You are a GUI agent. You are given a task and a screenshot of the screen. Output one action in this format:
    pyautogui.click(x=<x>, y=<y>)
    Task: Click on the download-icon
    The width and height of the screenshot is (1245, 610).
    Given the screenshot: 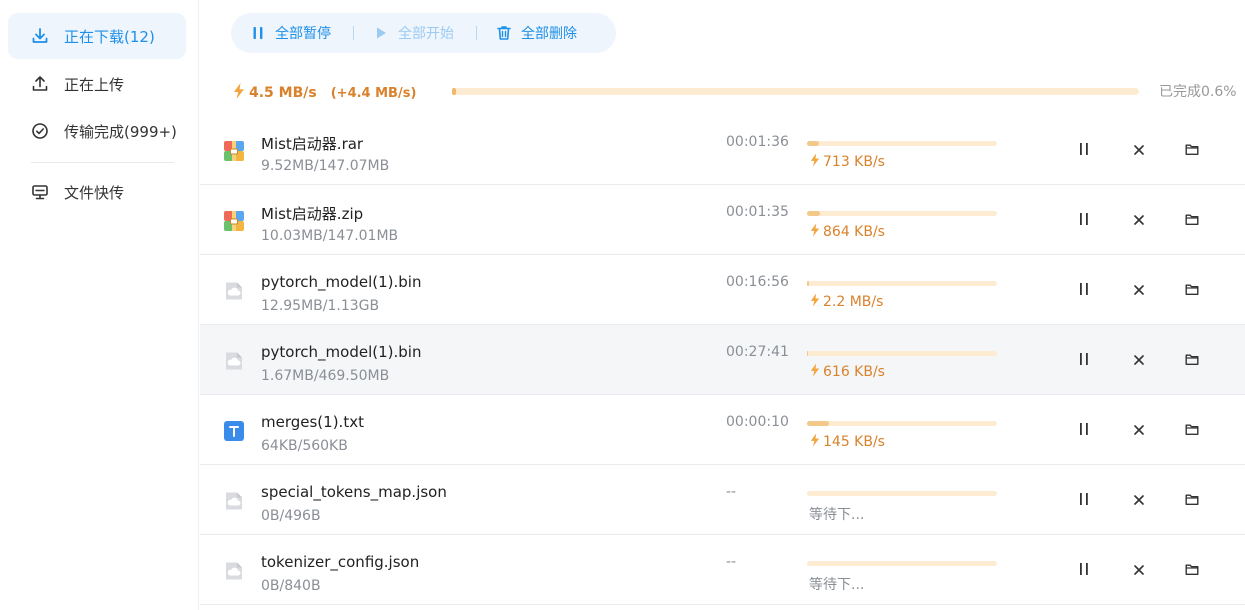 What is the action you would take?
    pyautogui.click(x=40, y=36)
    